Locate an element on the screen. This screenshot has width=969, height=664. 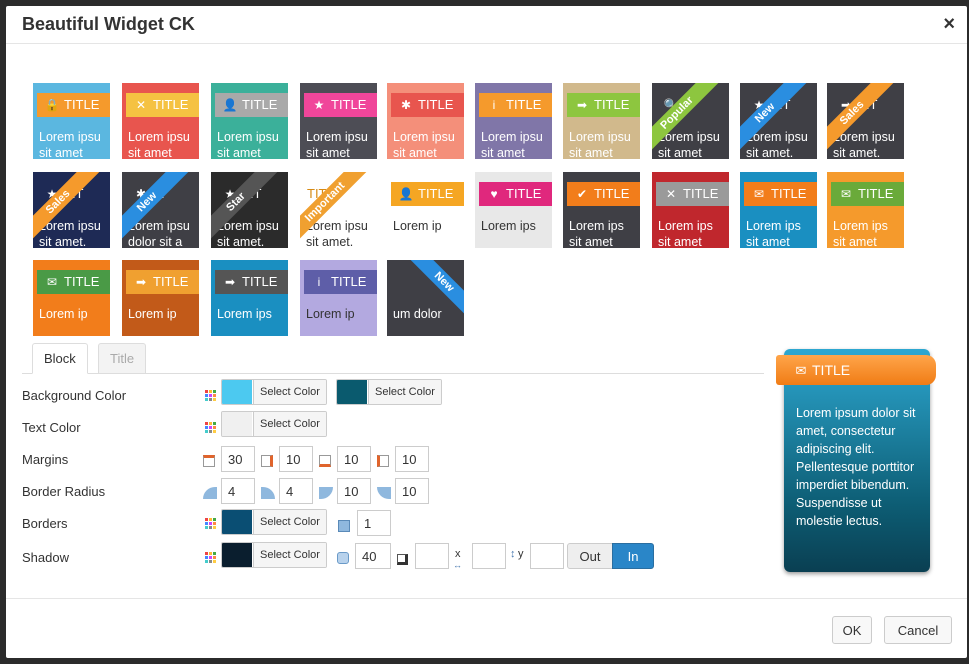
preview-title-bar: ✉ TITLE is located at coordinates (856, 370).